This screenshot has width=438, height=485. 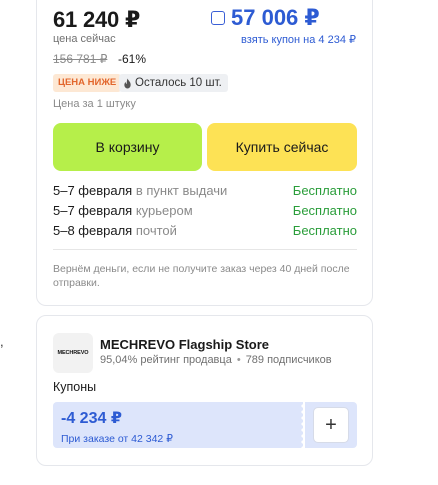 I want to click on coupon-checkbox, so click(x=218, y=18).